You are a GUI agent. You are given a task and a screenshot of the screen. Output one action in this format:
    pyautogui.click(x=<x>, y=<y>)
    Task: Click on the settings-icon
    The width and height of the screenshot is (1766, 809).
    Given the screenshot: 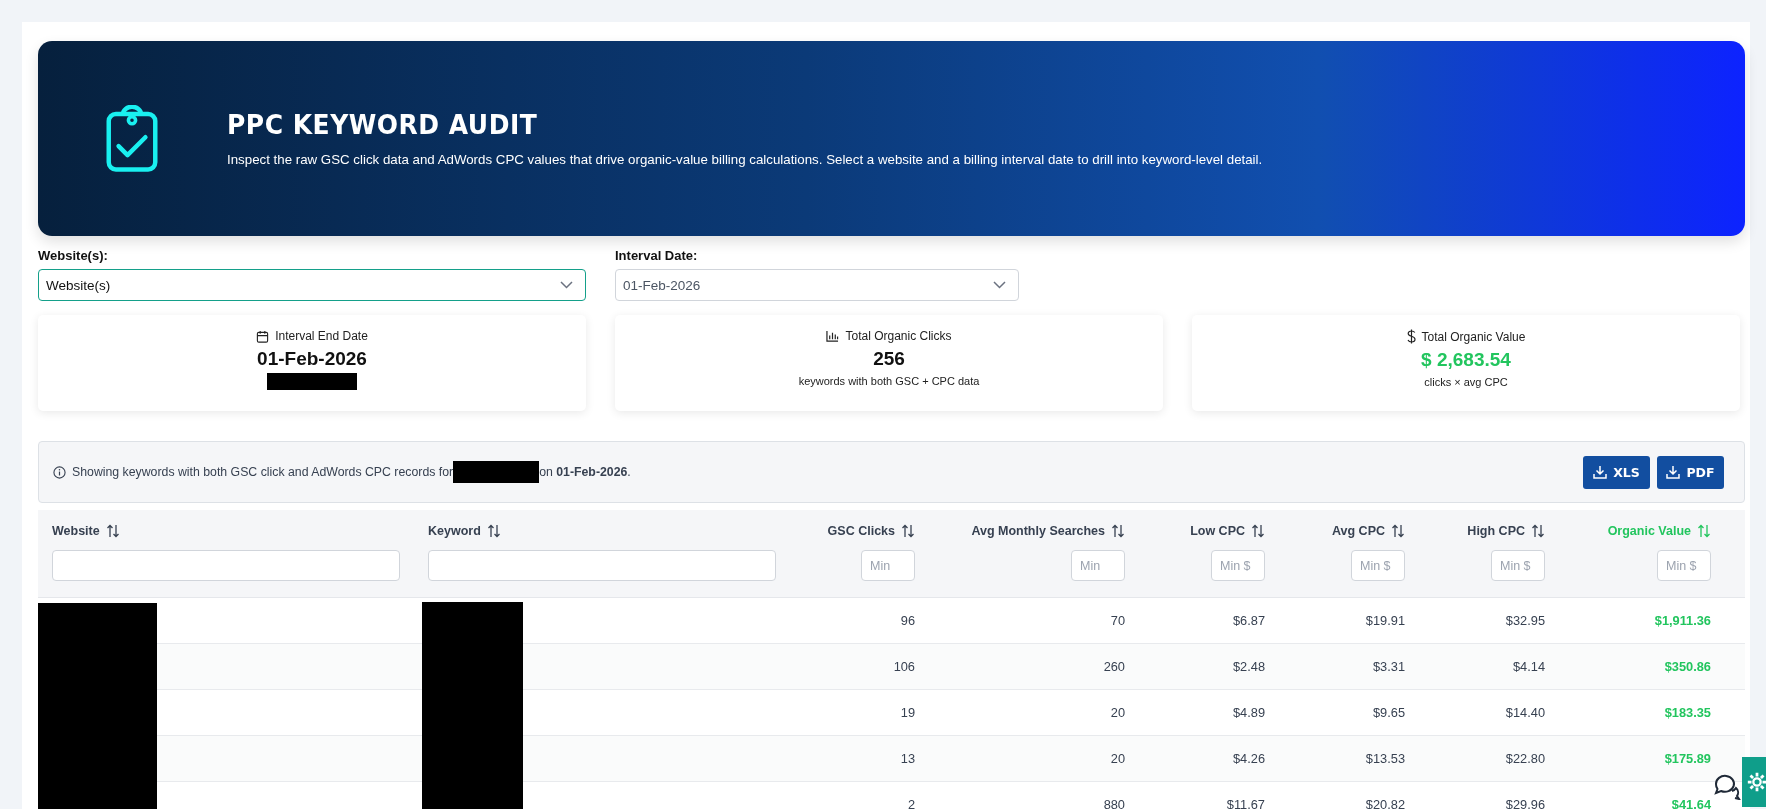 What is the action you would take?
    pyautogui.click(x=1756, y=782)
    